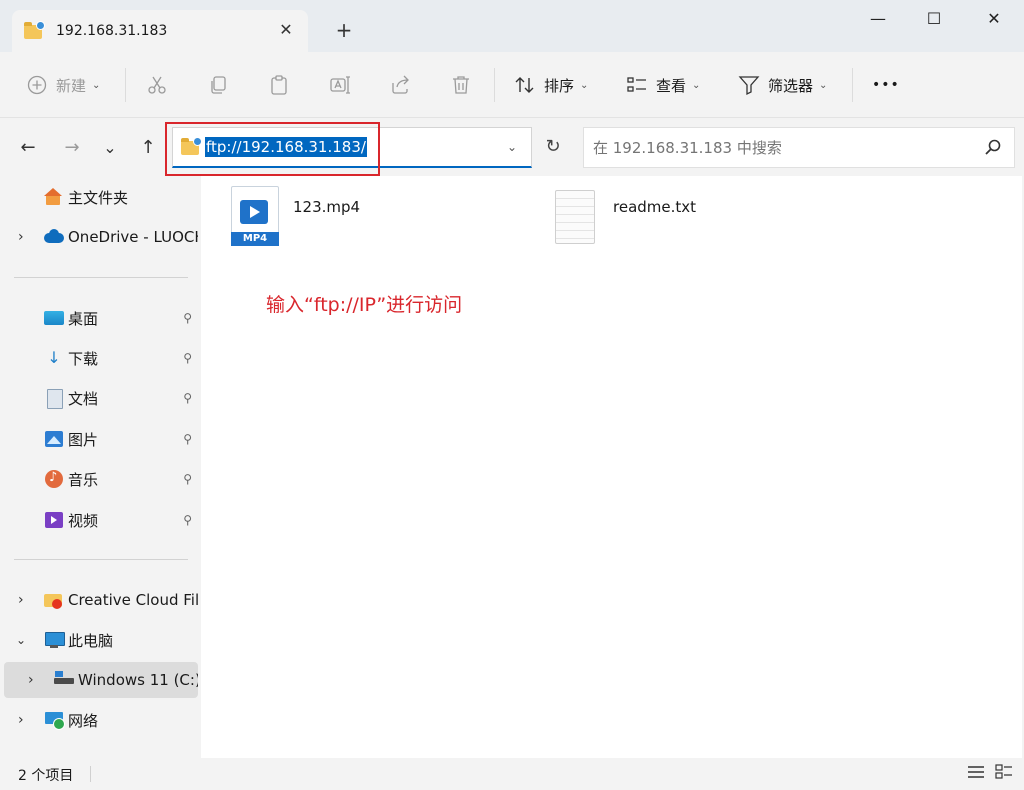 The image size is (1024, 790). I want to click on view-icon, so click(637, 85).